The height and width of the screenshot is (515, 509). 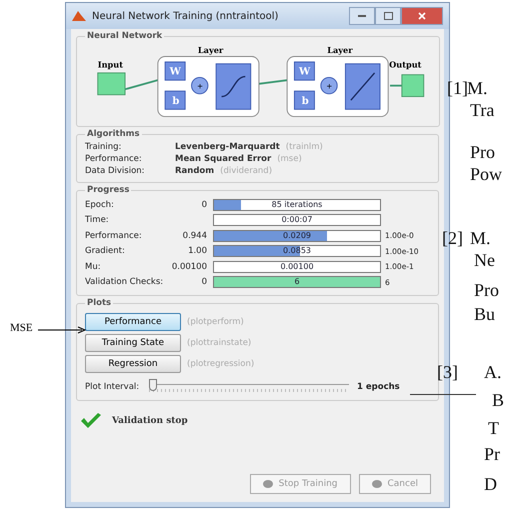 What do you see at coordinates (133, 364) in the screenshot?
I see `plot-button: Regression` at bounding box center [133, 364].